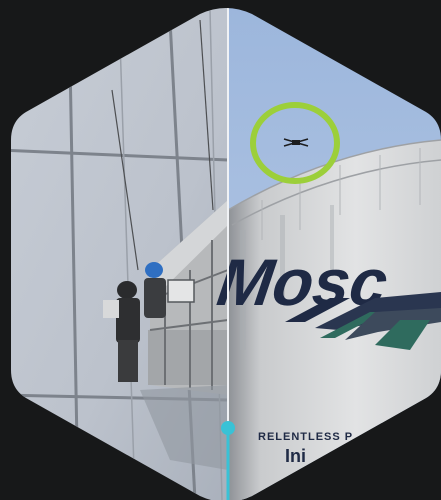 Image resolution: width=441 pixels, height=500 pixels. I want to click on tank-logo-tagline: RELENTLESS P, so click(305, 437).